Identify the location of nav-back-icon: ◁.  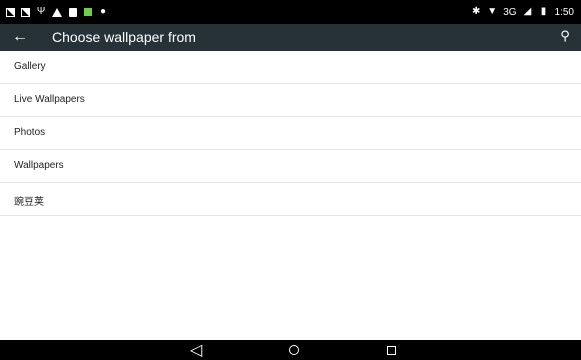
(196, 350).